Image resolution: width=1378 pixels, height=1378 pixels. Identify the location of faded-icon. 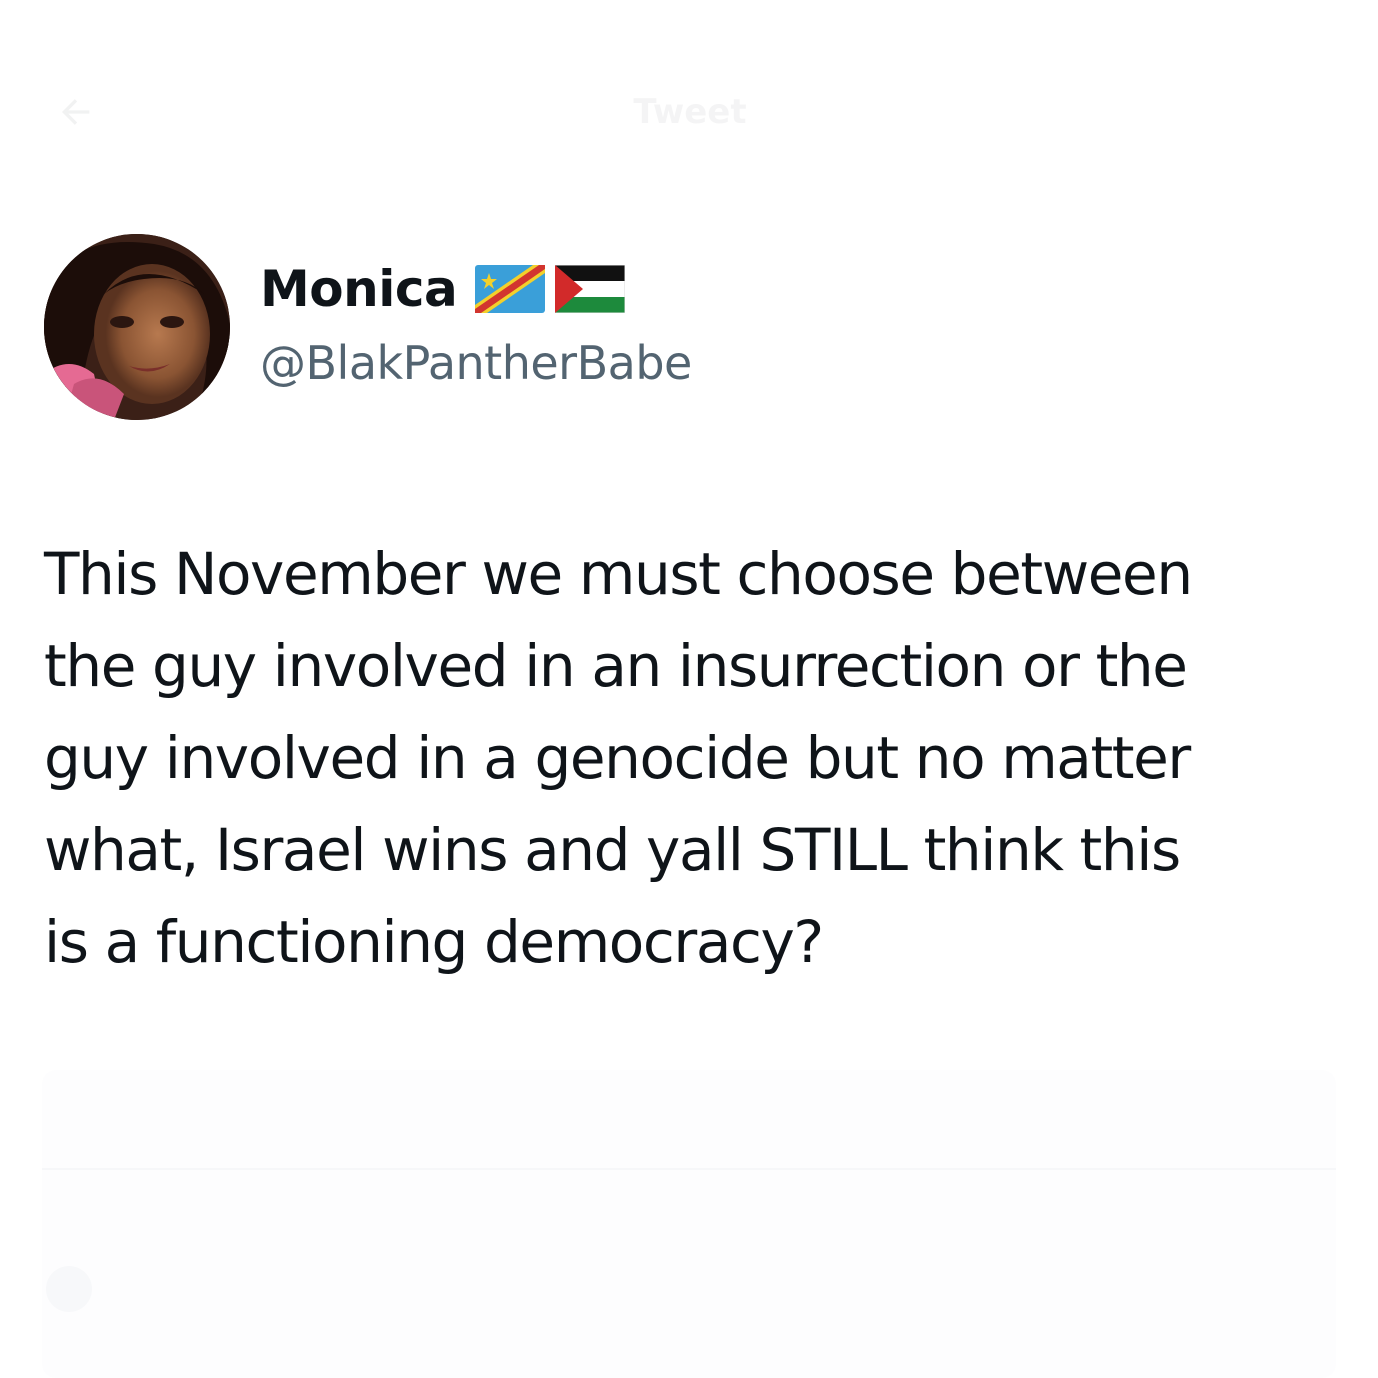
(69, 1289).